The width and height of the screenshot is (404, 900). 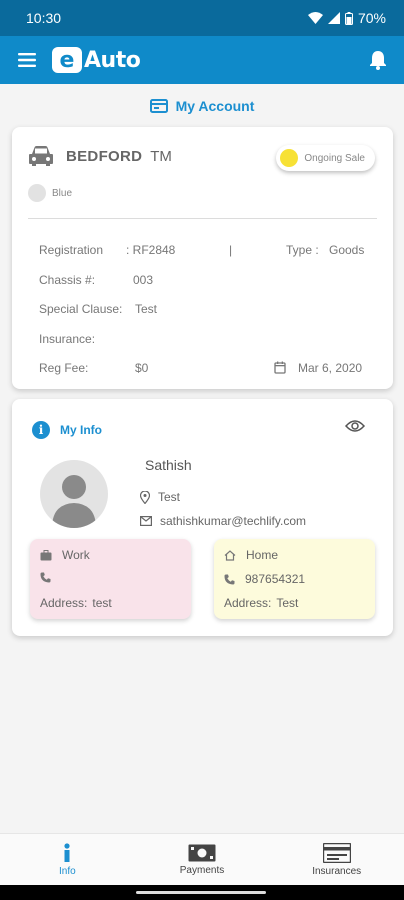 What do you see at coordinates (168, 465) in the screenshot?
I see `person-name: Sathish` at bounding box center [168, 465].